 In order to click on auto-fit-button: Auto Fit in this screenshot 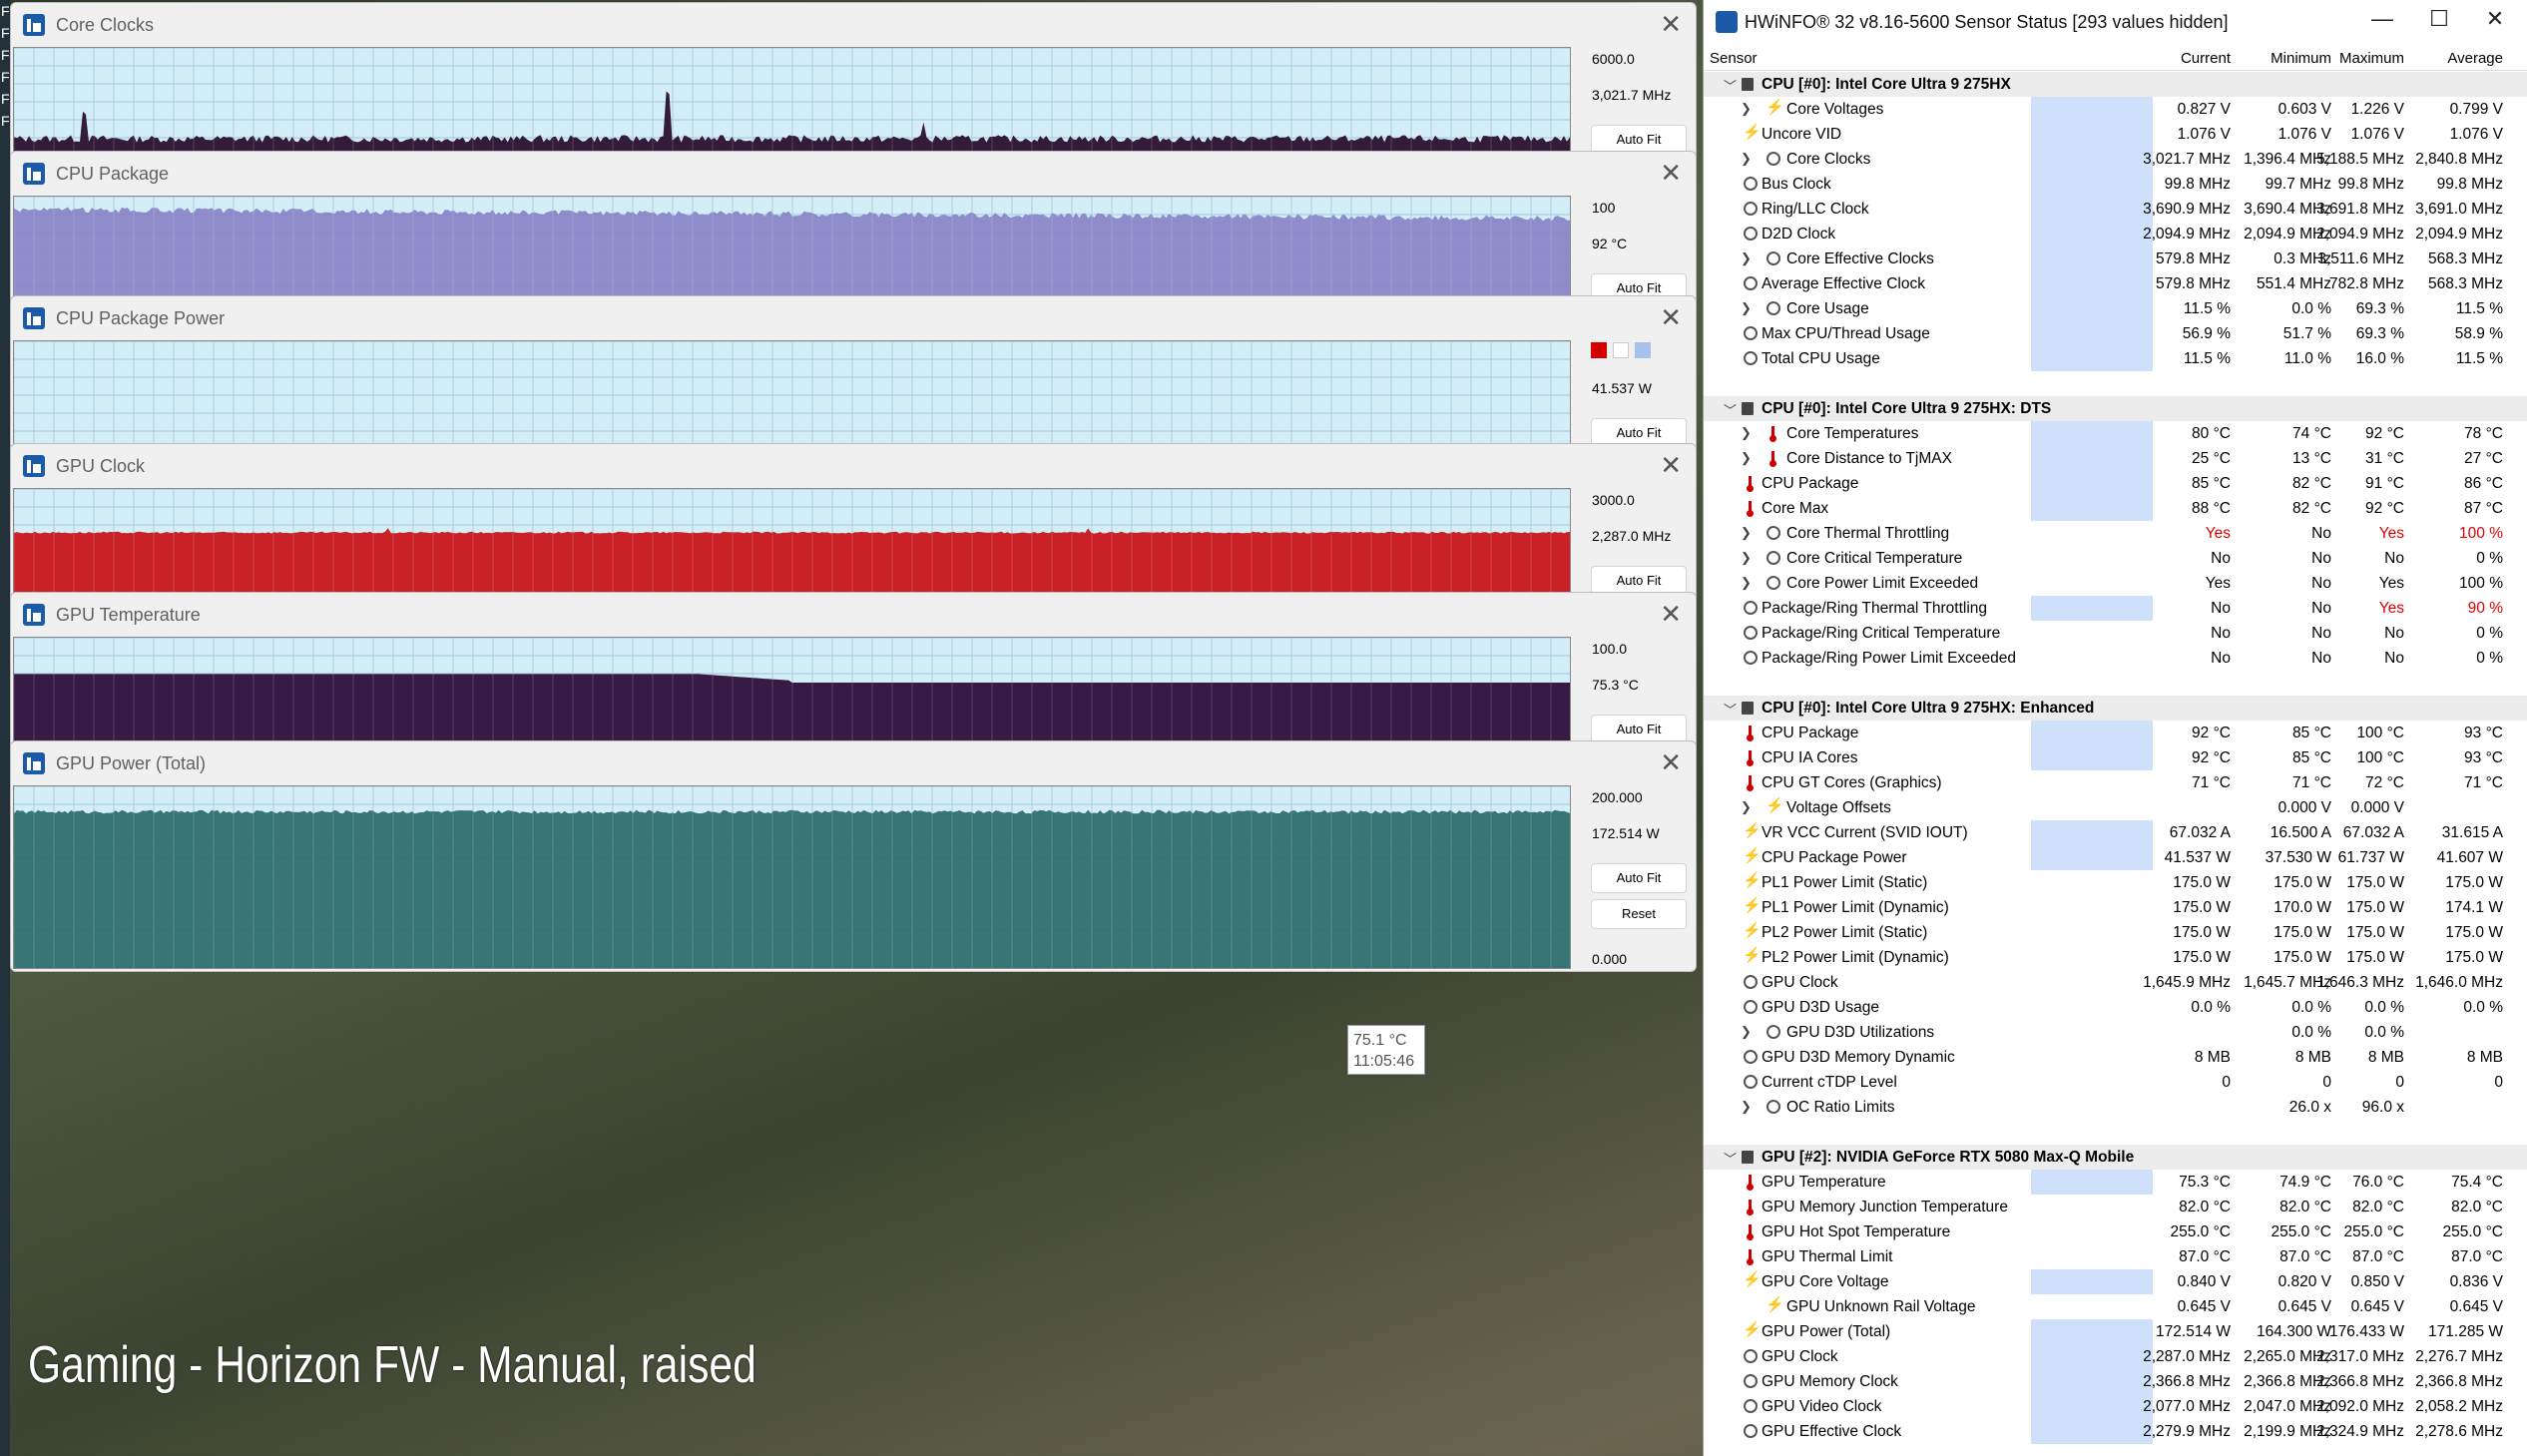, I will do `click(1639, 878)`.